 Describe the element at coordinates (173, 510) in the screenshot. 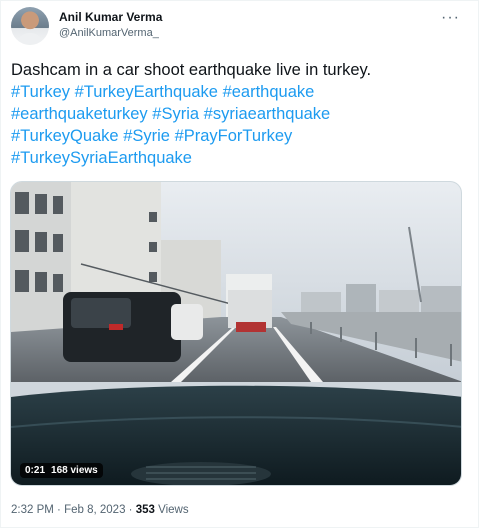

I see `view-label: Views` at that location.